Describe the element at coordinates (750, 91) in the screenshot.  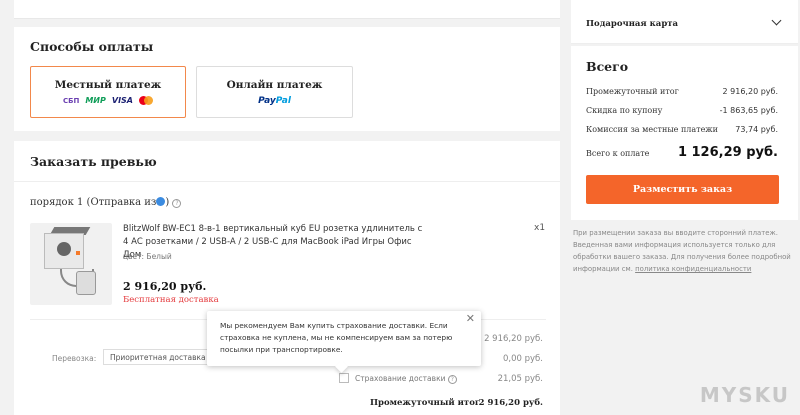
I see `subtotal-row-value: 2 916,20 руб.` at that location.